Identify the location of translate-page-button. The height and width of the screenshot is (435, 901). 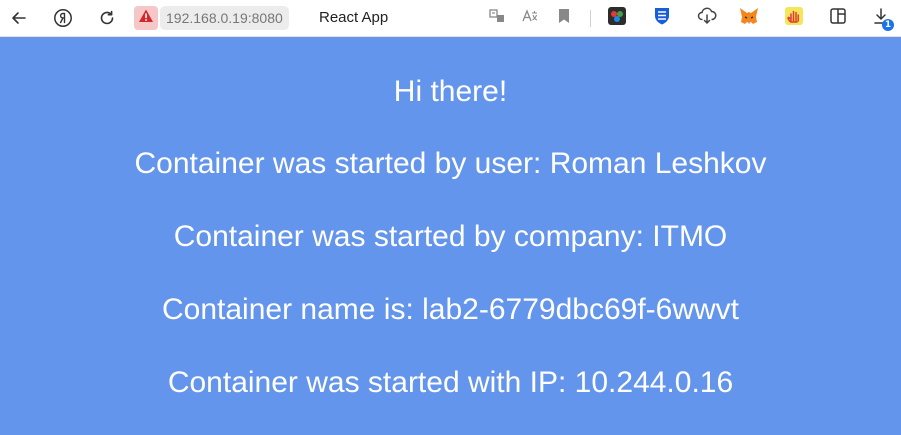
(497, 18).